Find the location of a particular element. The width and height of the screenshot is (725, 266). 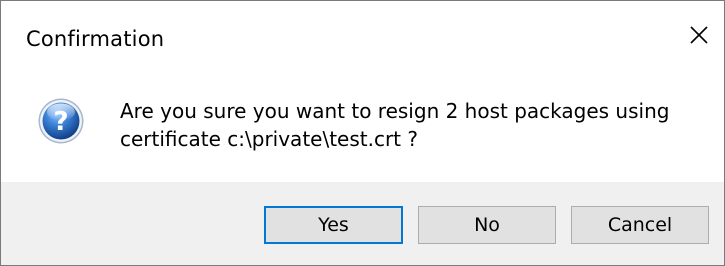

no-button: No is located at coordinates (487, 225).